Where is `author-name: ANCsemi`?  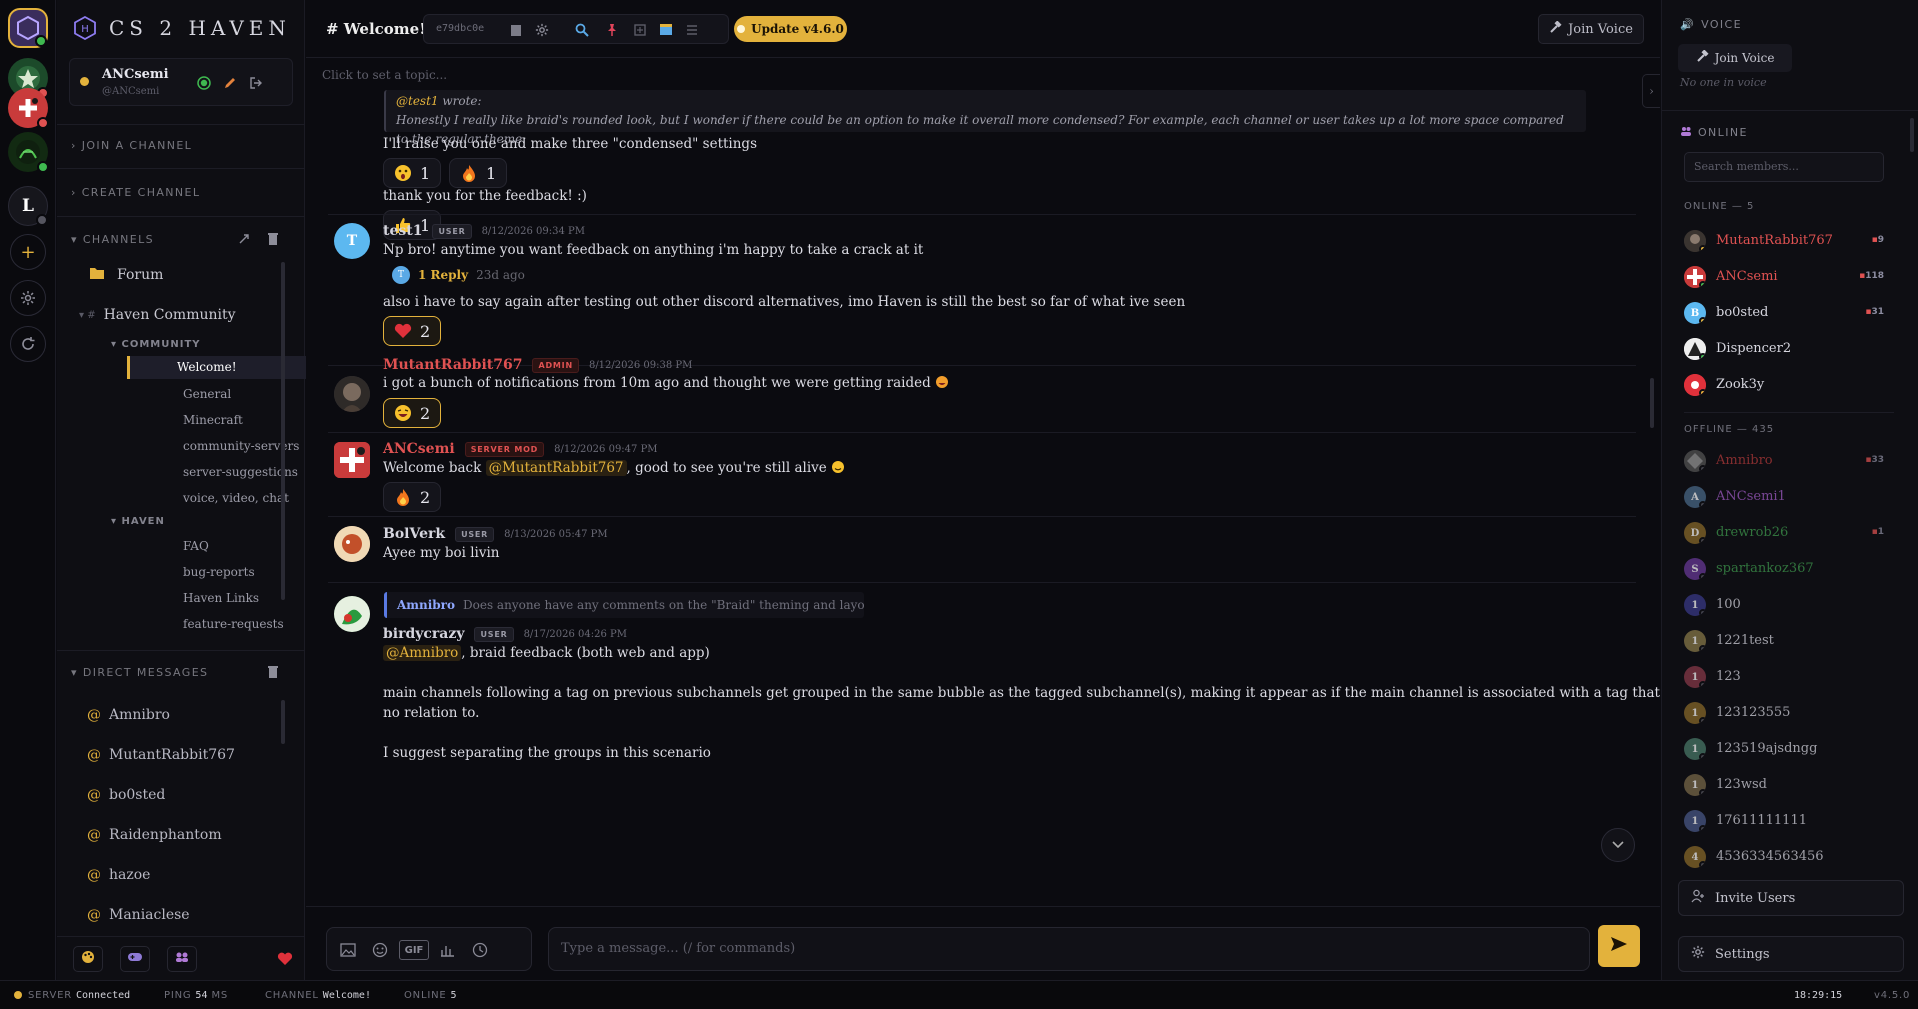 author-name: ANCsemi is located at coordinates (419, 449).